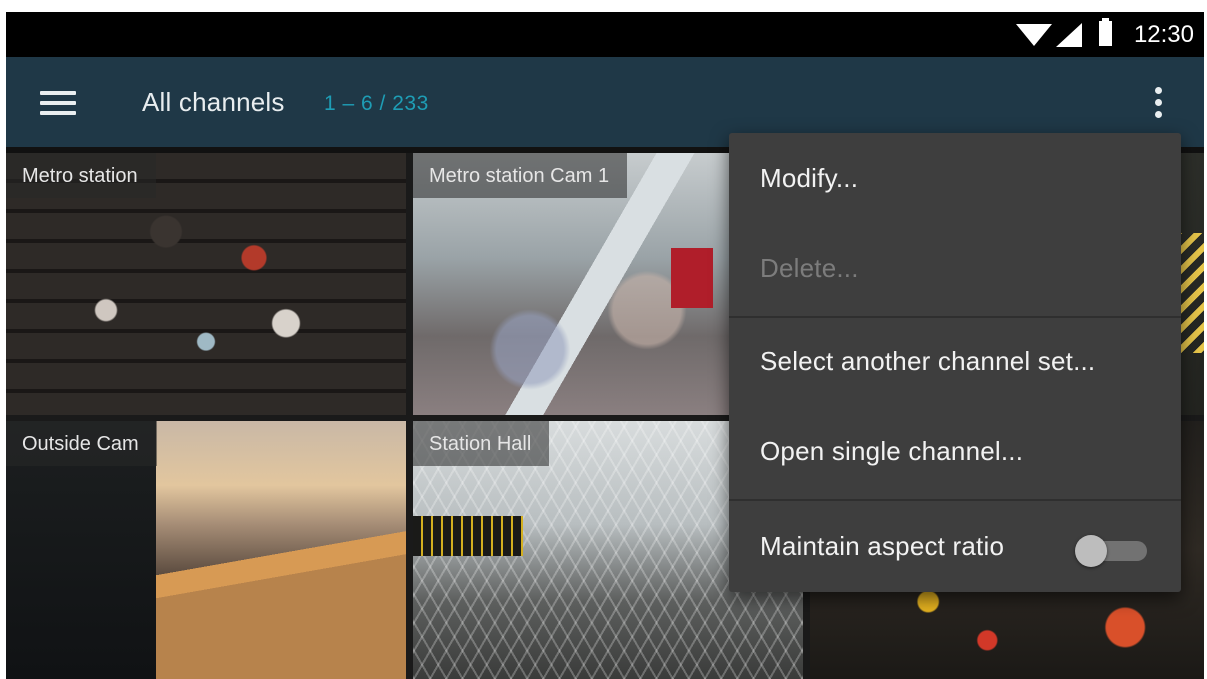 Image resolution: width=1207 pixels, height=679 pixels. Describe the element at coordinates (81, 175) in the screenshot. I see `channel-label: Metro station` at that location.